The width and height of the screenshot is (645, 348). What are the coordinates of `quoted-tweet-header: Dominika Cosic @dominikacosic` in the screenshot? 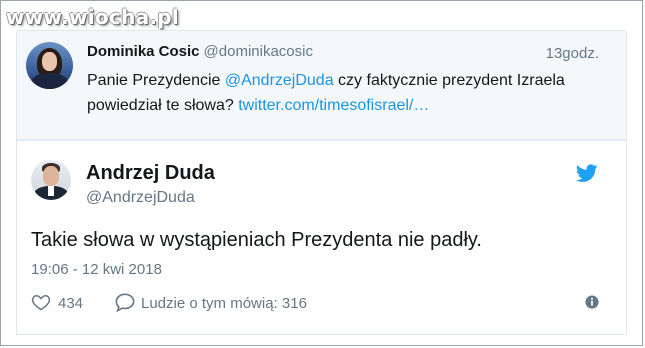 It's located at (200, 51).